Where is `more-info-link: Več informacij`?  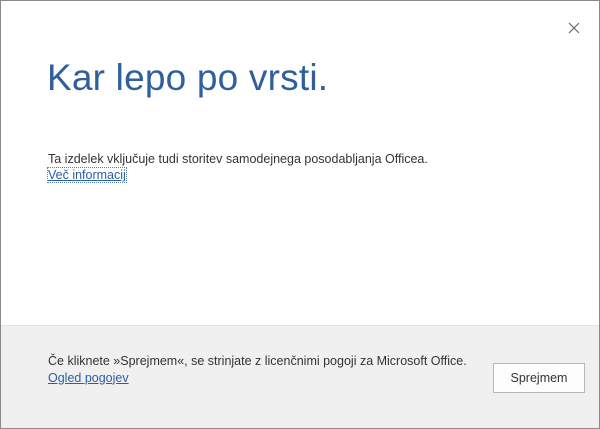
more-info-link: Več informacij is located at coordinates (87, 175).